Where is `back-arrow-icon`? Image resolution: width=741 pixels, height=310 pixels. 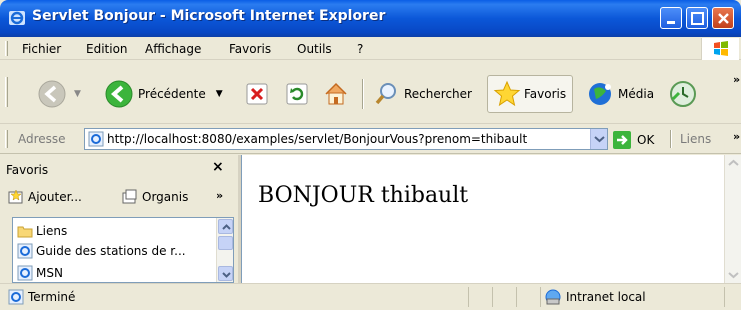 back-arrow-icon is located at coordinates (119, 94).